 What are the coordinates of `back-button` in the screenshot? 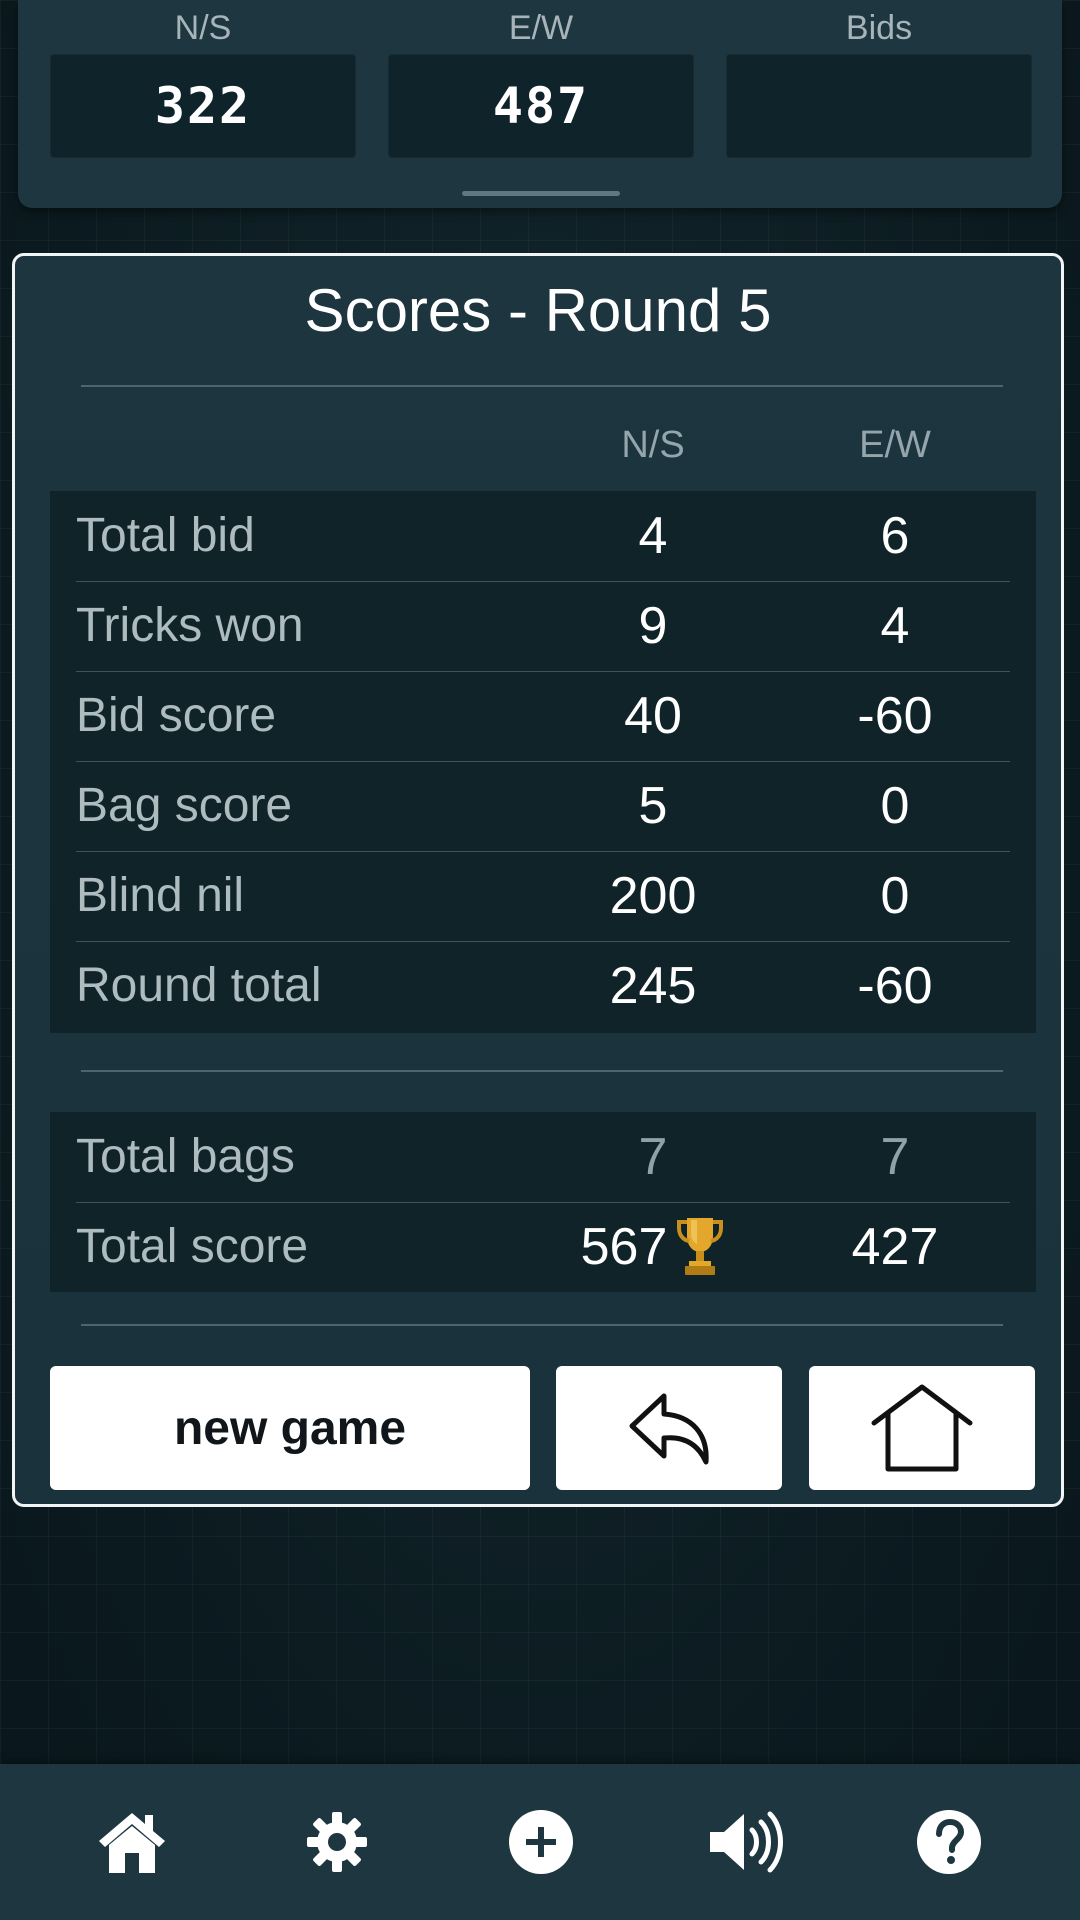 It's located at (669, 1428).